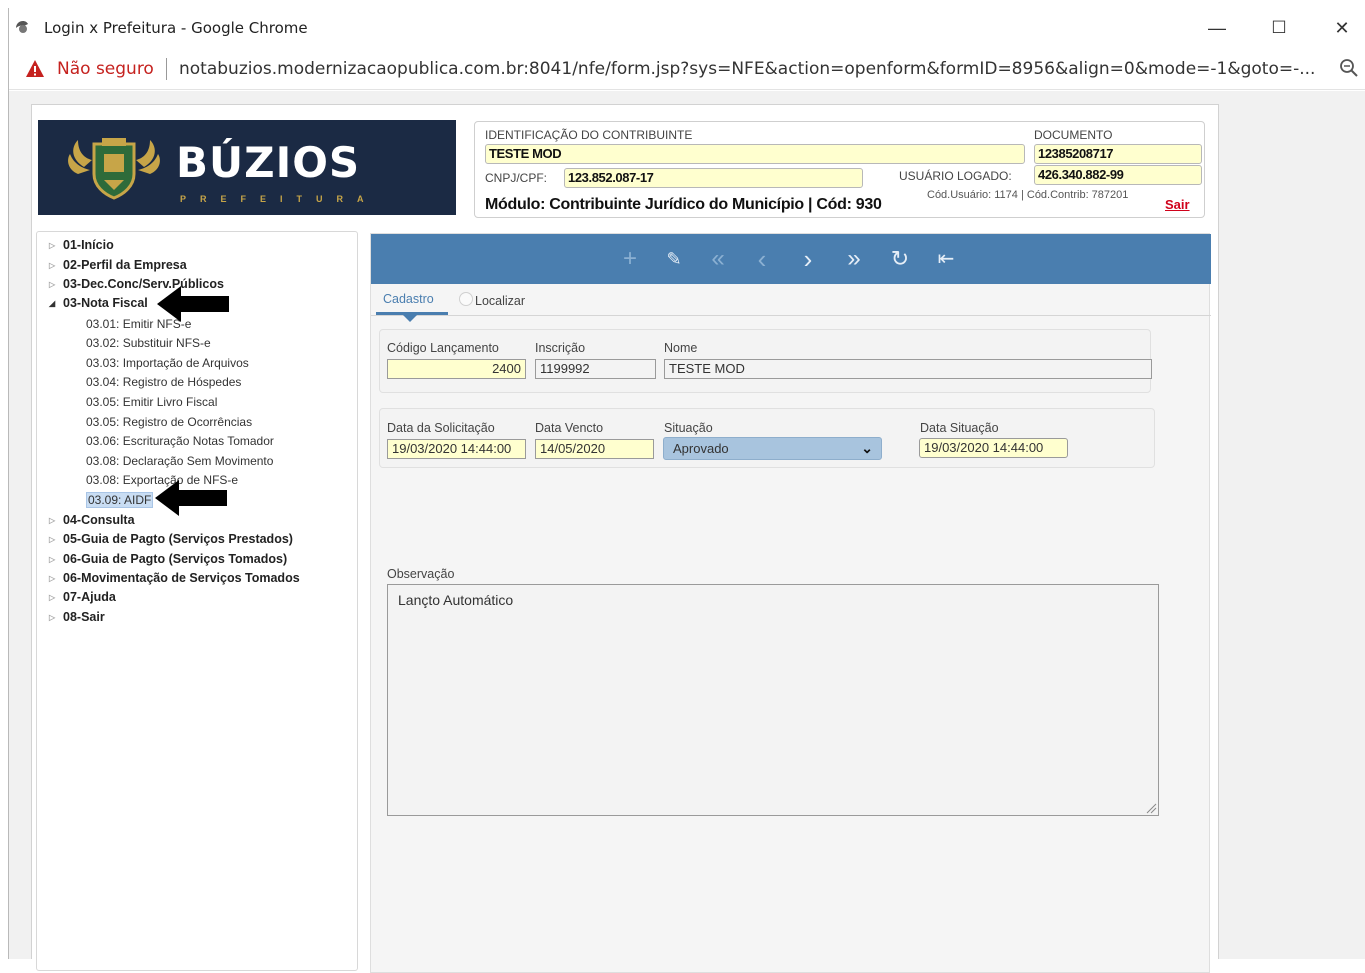 This screenshot has width=1365, height=973. Describe the element at coordinates (808, 259) in the screenshot. I see `next-record-icon: ›` at that location.